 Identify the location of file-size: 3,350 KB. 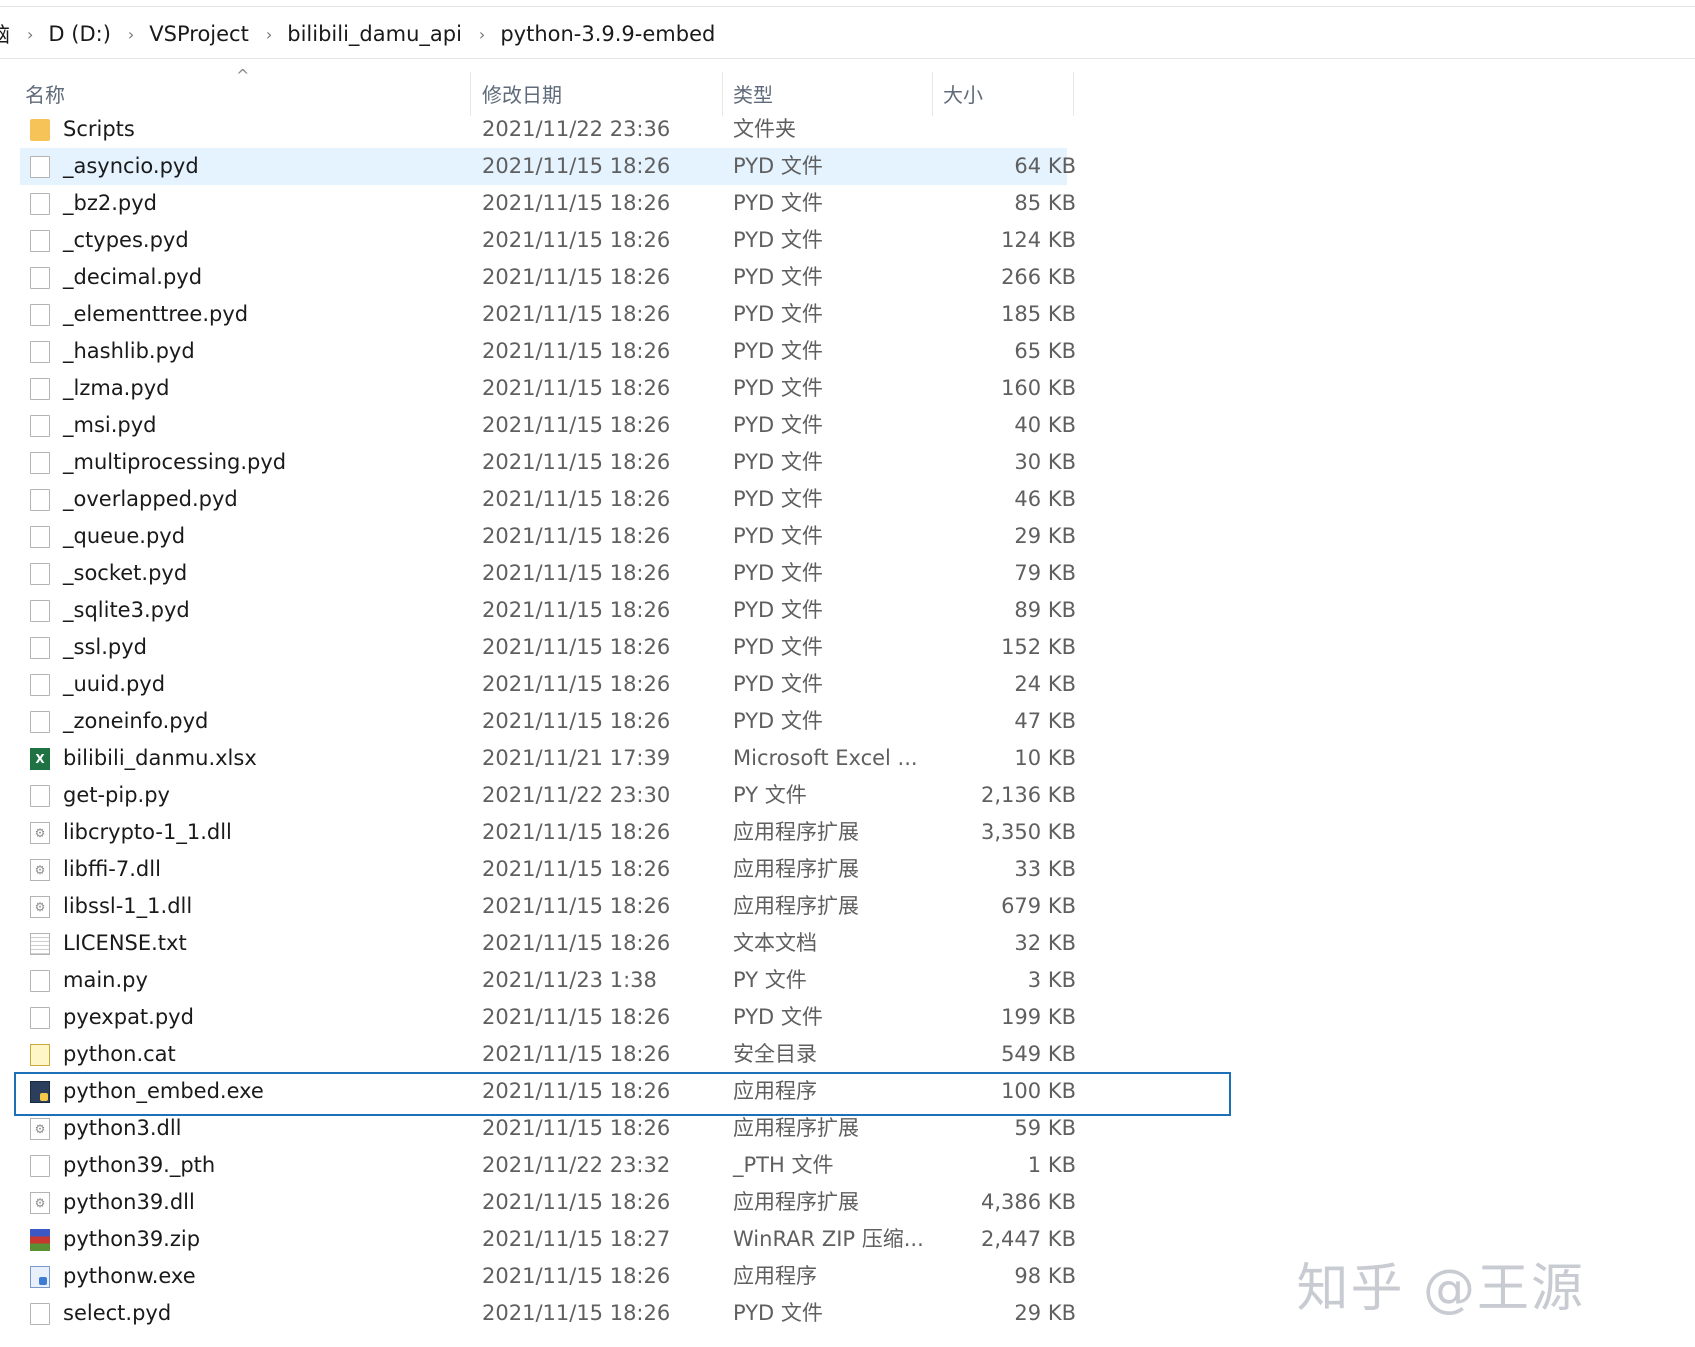
(1028, 832).